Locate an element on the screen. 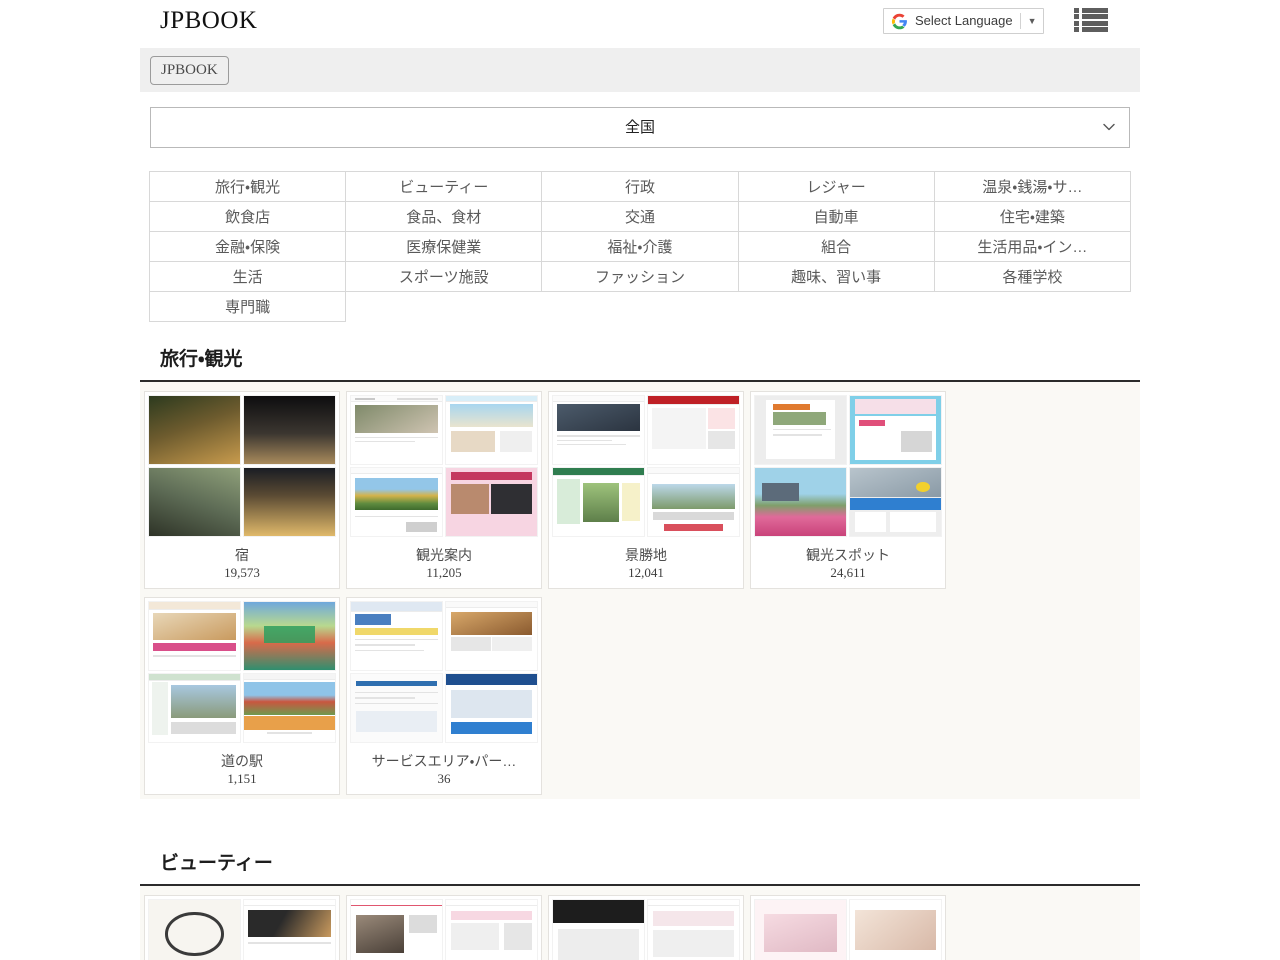  site-logo: JPBOOK is located at coordinates (208, 21).